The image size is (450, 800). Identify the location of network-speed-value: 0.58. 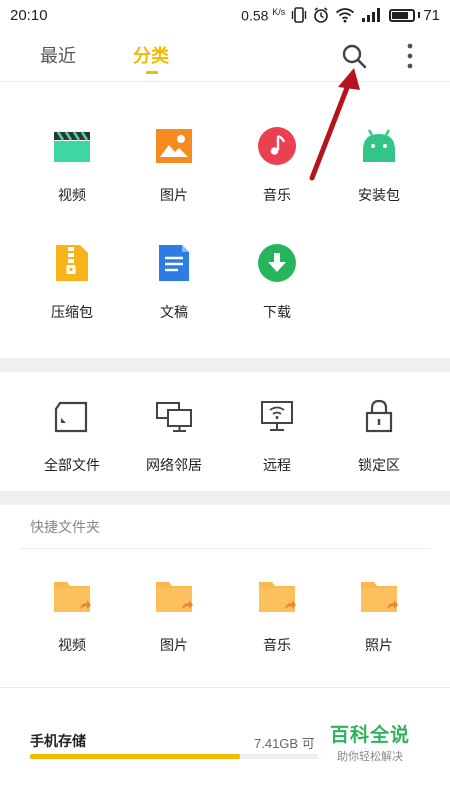
(255, 15).